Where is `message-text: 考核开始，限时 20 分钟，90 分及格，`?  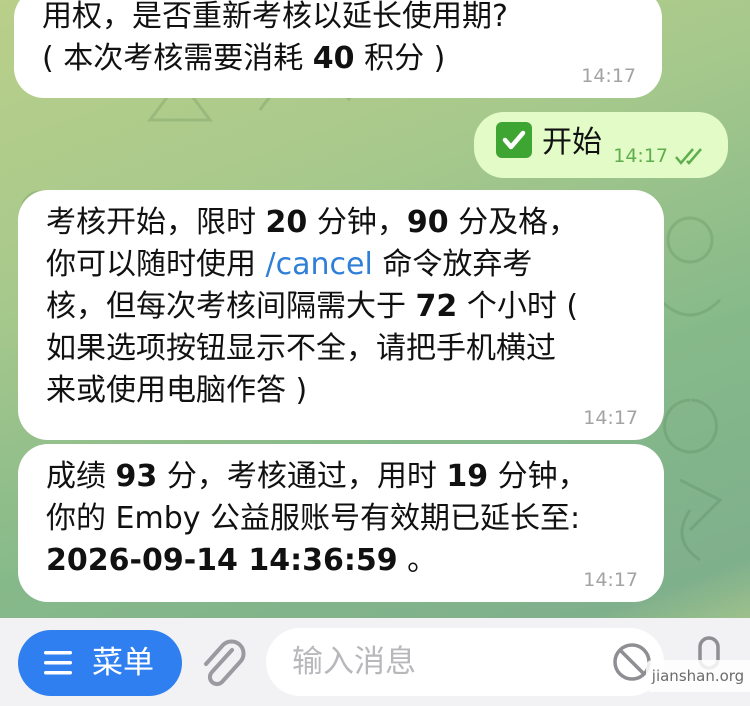
message-text: 考核开始，限时 20 分钟，90 分及格， is located at coordinates (312, 222).